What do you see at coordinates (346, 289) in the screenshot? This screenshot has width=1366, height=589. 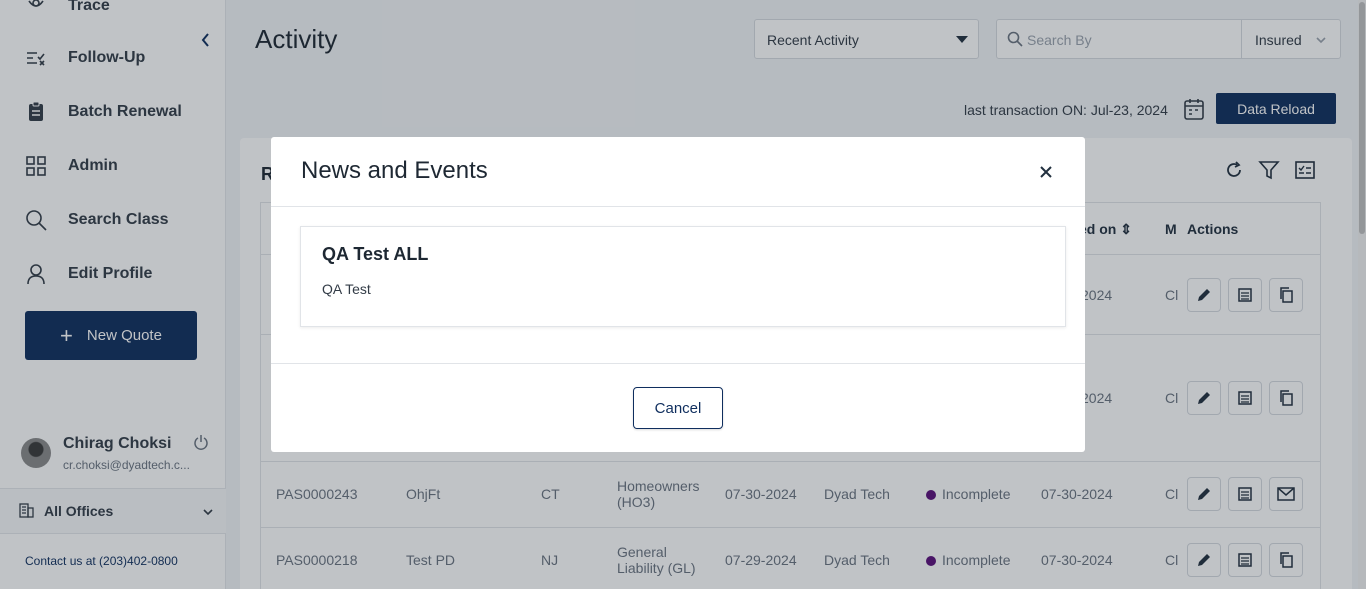 I see `news-body: QA Test` at bounding box center [346, 289].